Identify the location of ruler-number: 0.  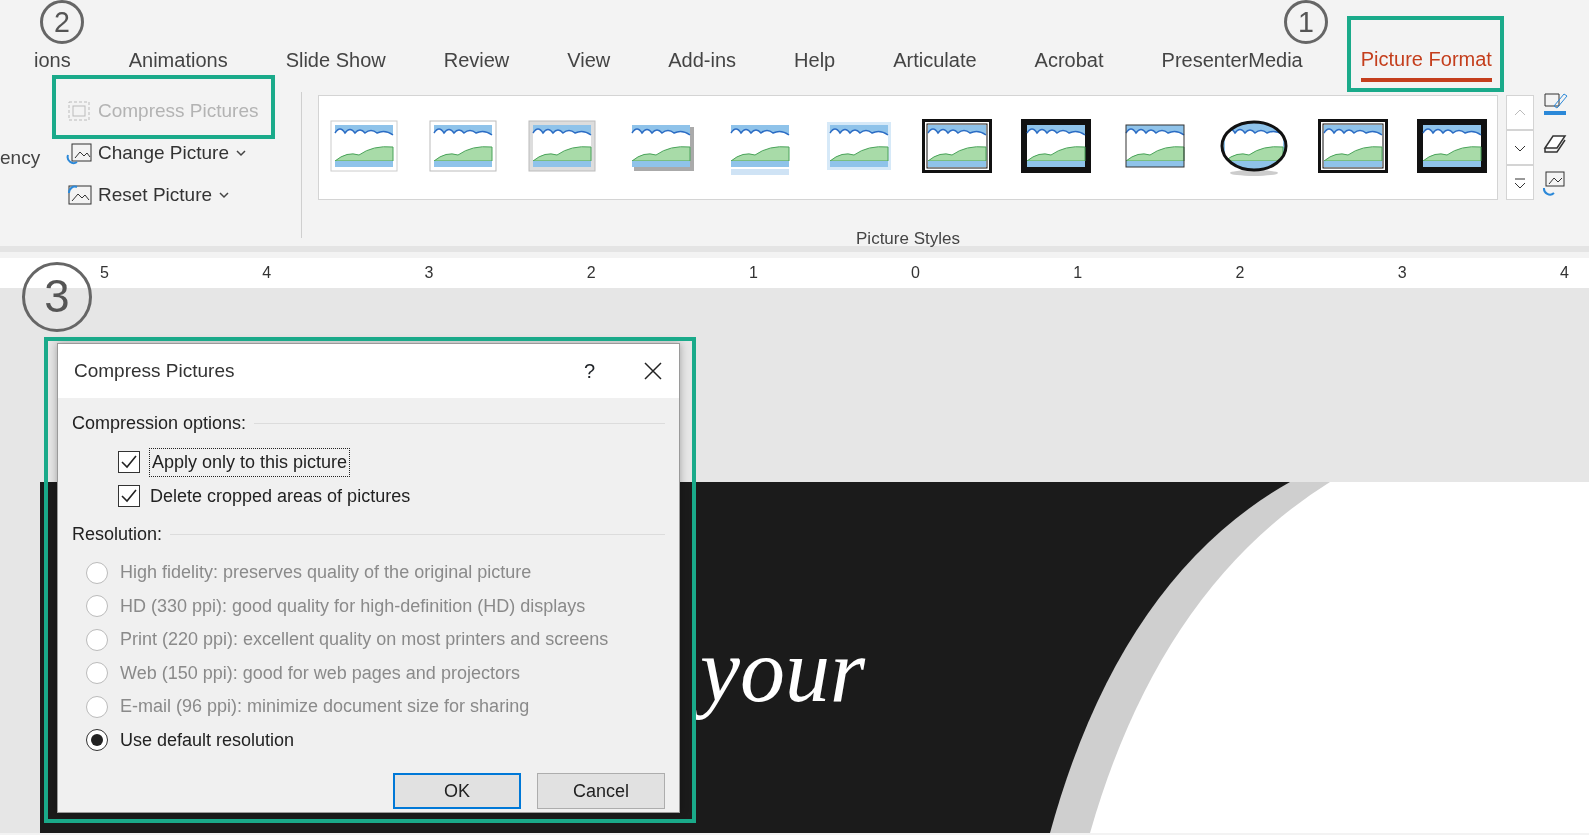
(915, 273).